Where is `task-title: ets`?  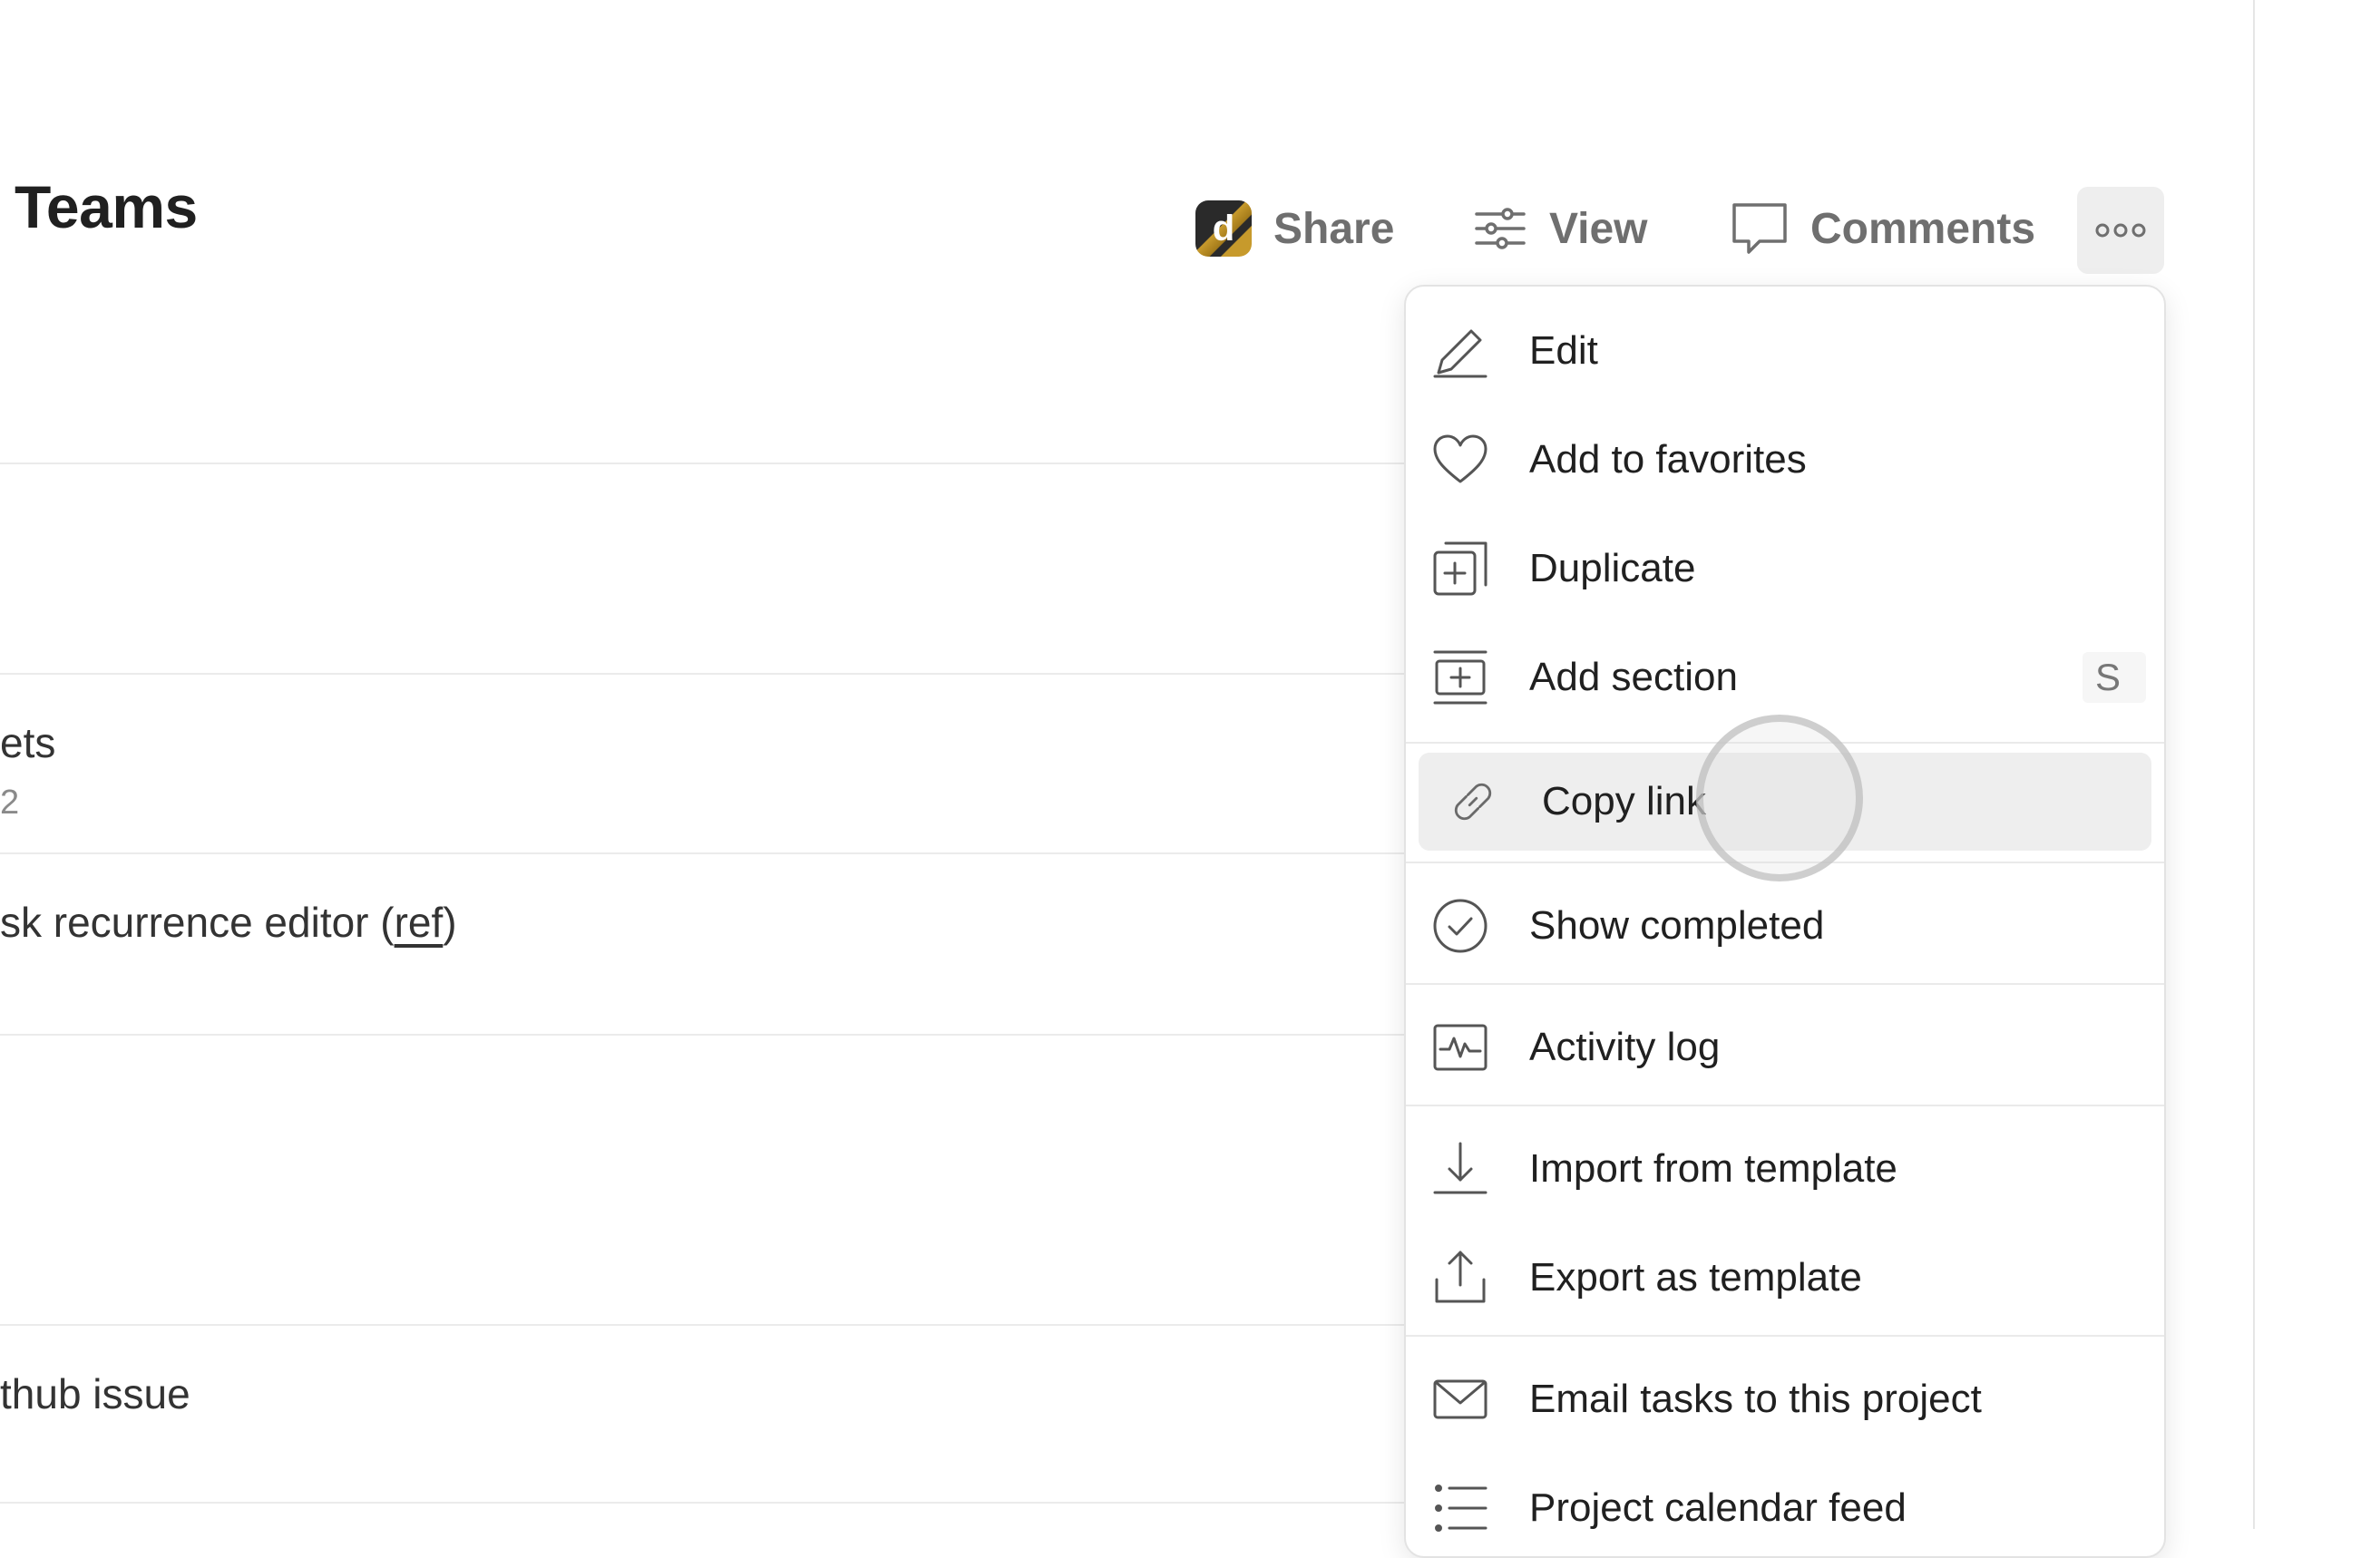 task-title: ets is located at coordinates (27, 742).